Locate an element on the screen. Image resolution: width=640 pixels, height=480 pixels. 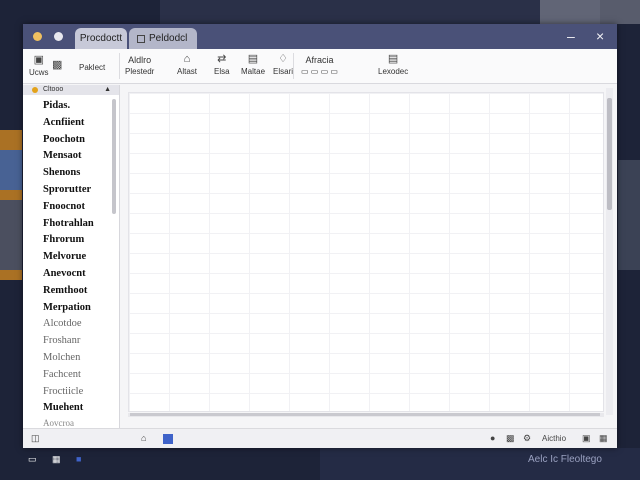
format-icons: ▭ ▭ ▭ ▭ is located at coordinates (319, 71).